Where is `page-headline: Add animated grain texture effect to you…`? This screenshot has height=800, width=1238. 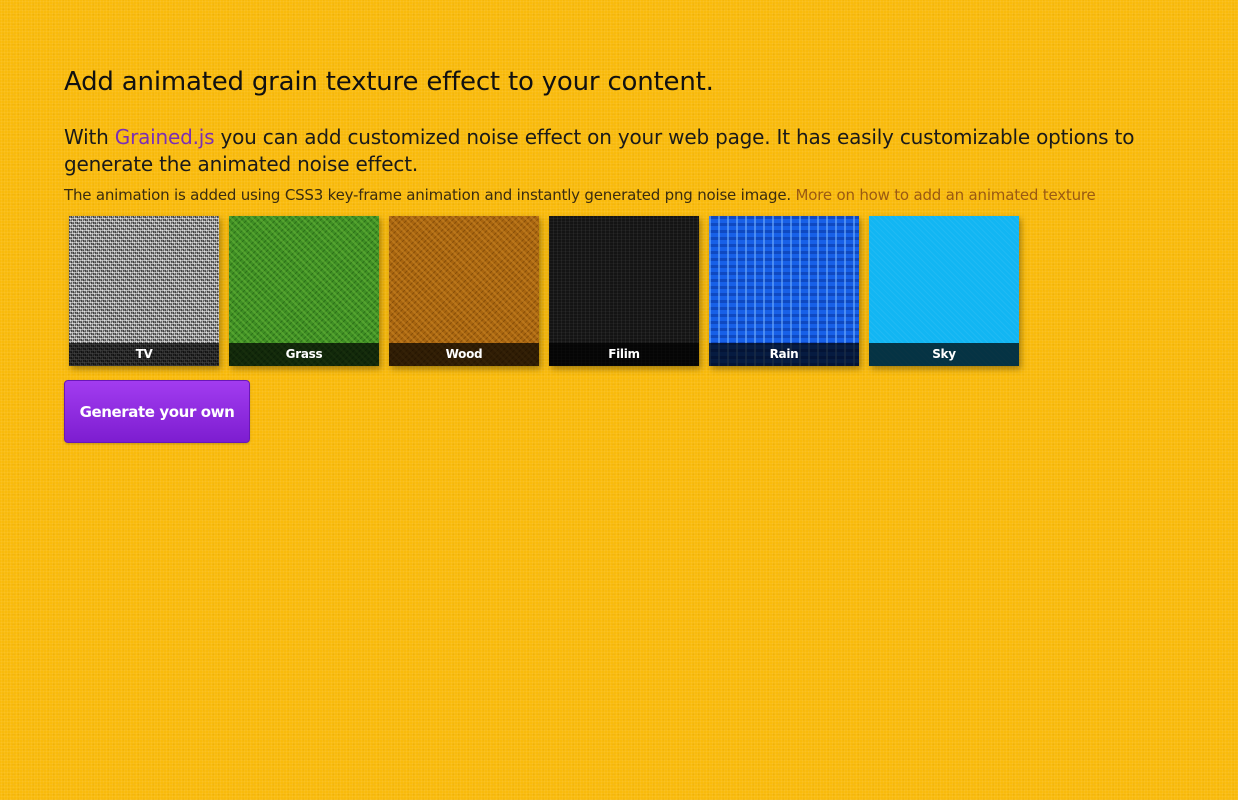 page-headline: Add animated grain texture effect to you… is located at coordinates (389, 82).